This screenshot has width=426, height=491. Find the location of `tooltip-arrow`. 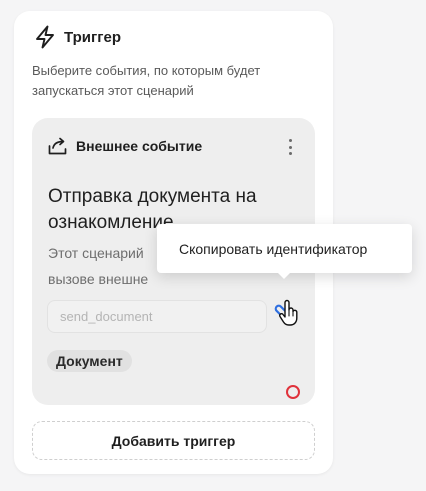

tooltip-arrow is located at coordinates (284, 275).